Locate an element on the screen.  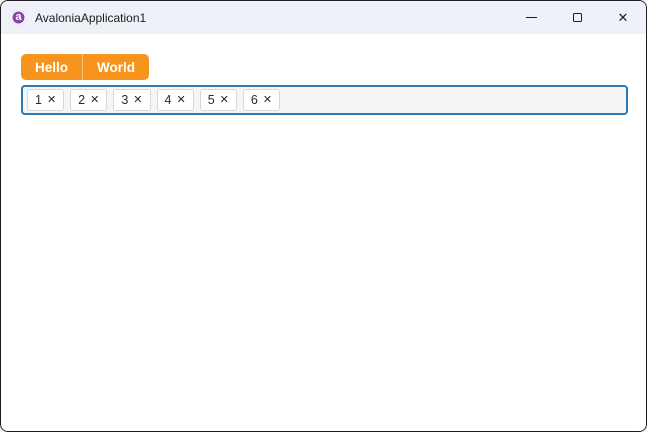
tag-chip: 3 ✕ is located at coordinates (132, 100).